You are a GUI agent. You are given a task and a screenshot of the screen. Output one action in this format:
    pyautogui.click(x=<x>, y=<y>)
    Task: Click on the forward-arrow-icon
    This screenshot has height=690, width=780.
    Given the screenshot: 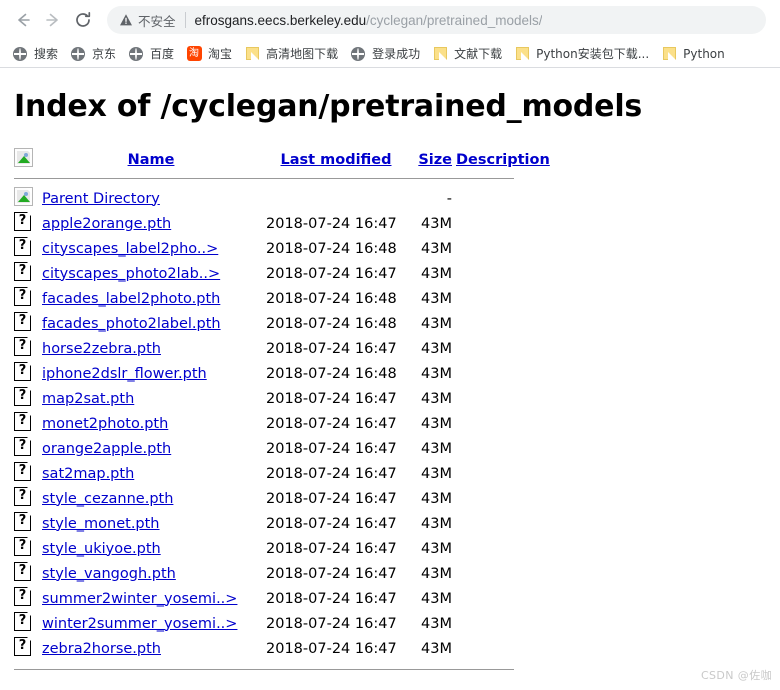 What is the action you would take?
    pyautogui.click(x=52, y=20)
    